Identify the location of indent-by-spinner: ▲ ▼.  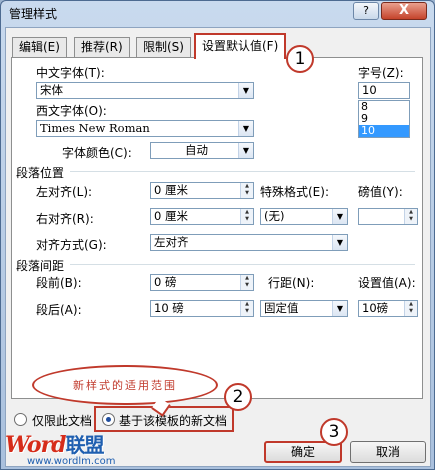
(388, 216).